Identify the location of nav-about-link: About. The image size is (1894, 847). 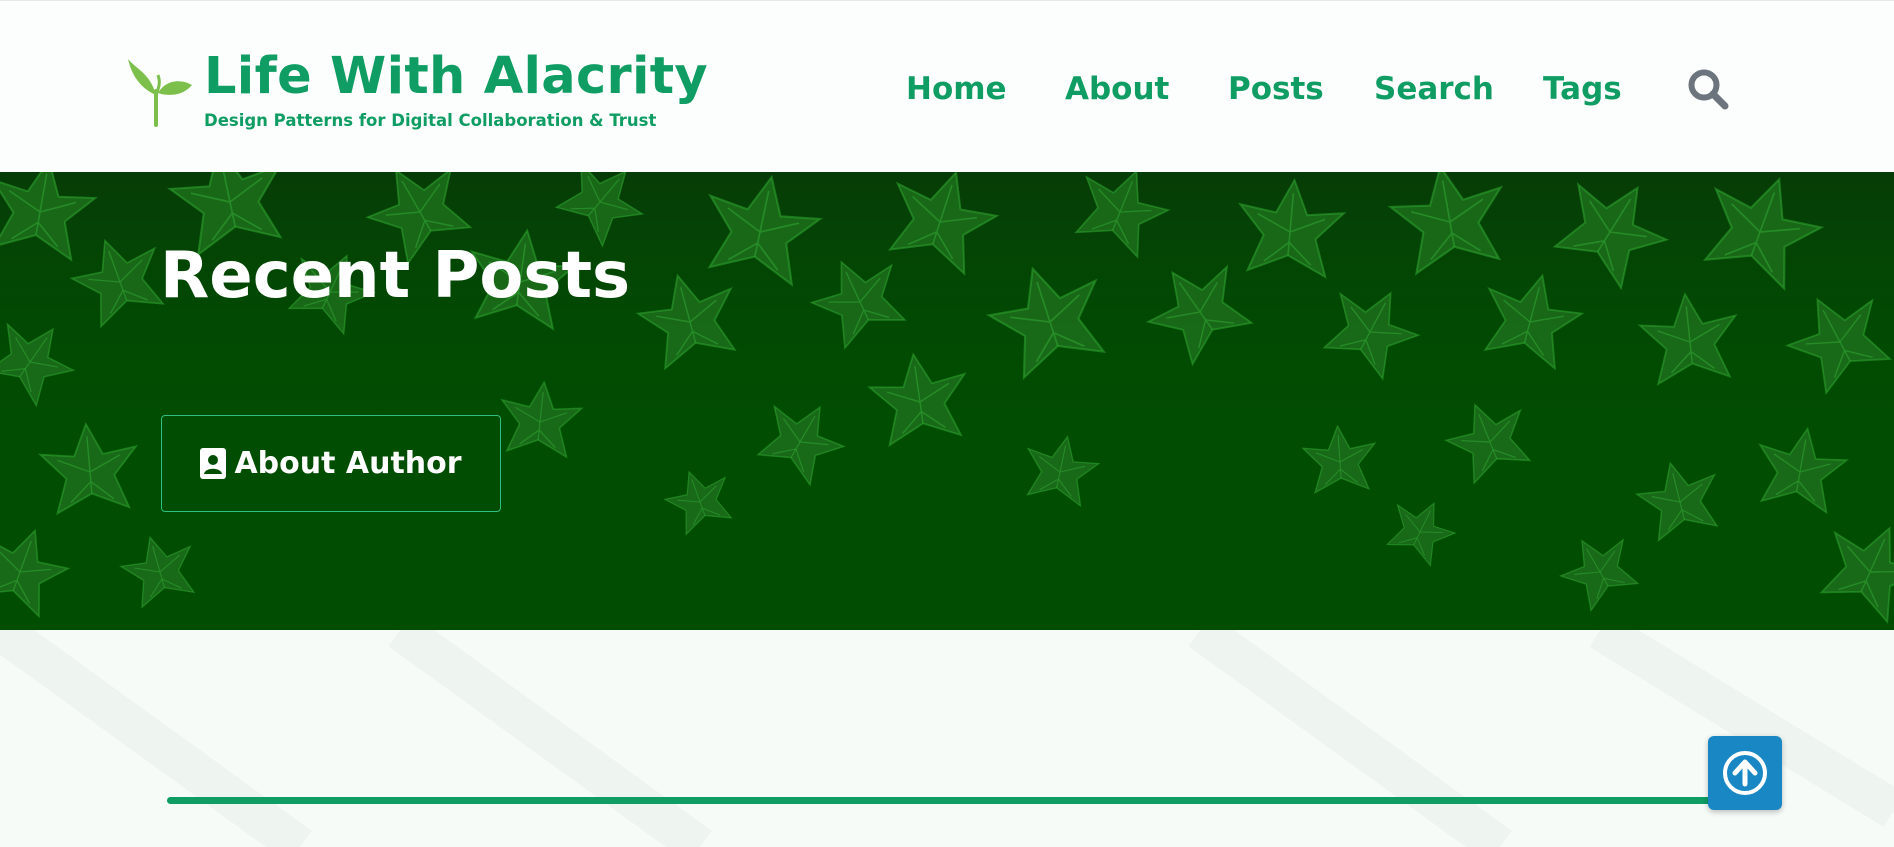
(1117, 89).